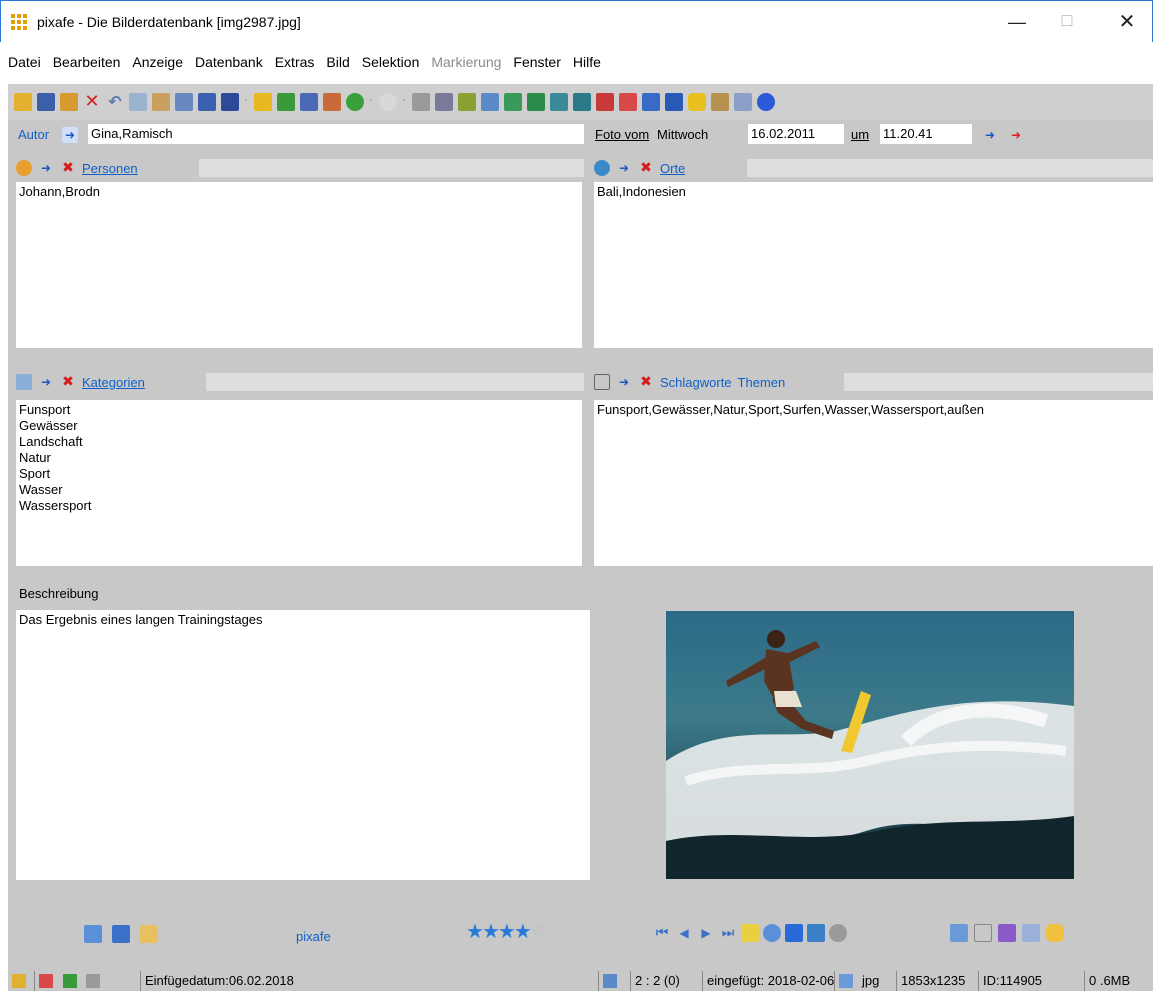  I want to click on author-apply-icon: ➜, so click(70, 135).